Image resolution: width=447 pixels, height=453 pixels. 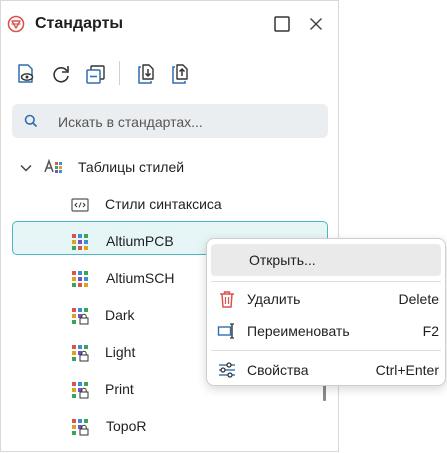 I want to click on menu-item-delete: Удалить Delete, so click(x=326, y=299).